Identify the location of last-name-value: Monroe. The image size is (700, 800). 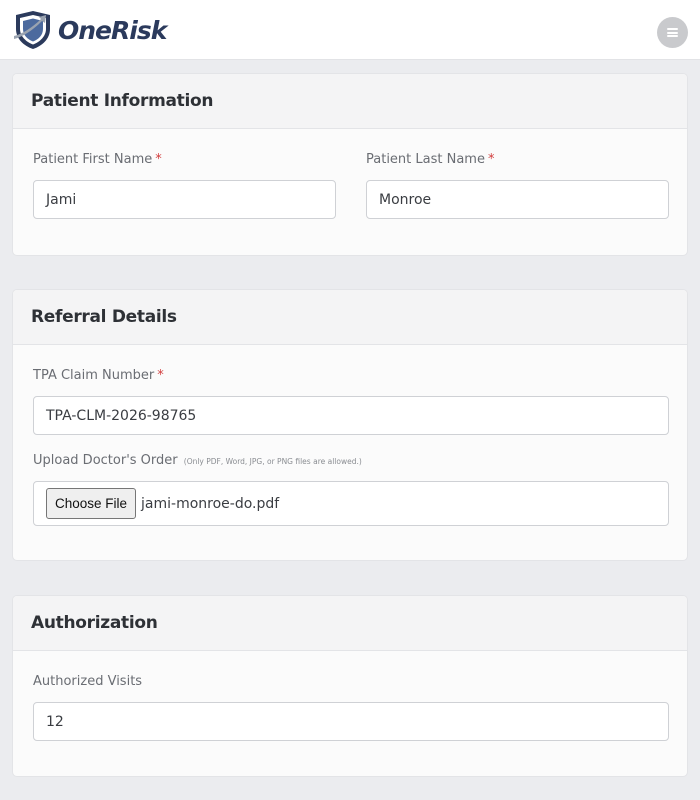
(405, 199).